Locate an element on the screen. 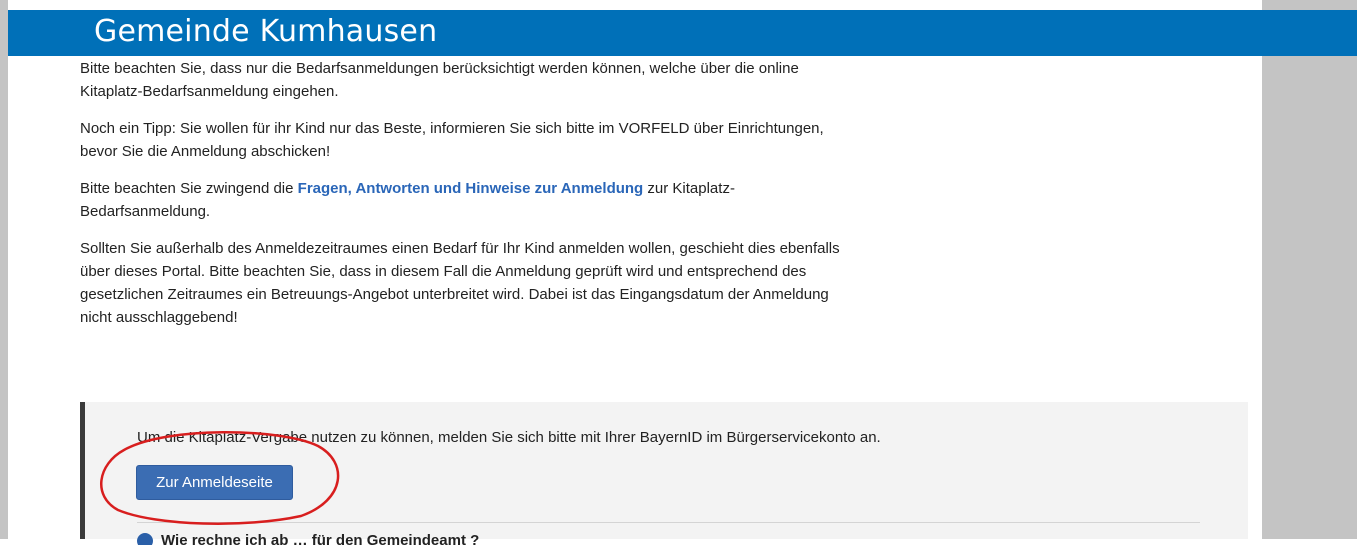 This screenshot has height=545, width=1357. section-divider is located at coordinates (668, 522).